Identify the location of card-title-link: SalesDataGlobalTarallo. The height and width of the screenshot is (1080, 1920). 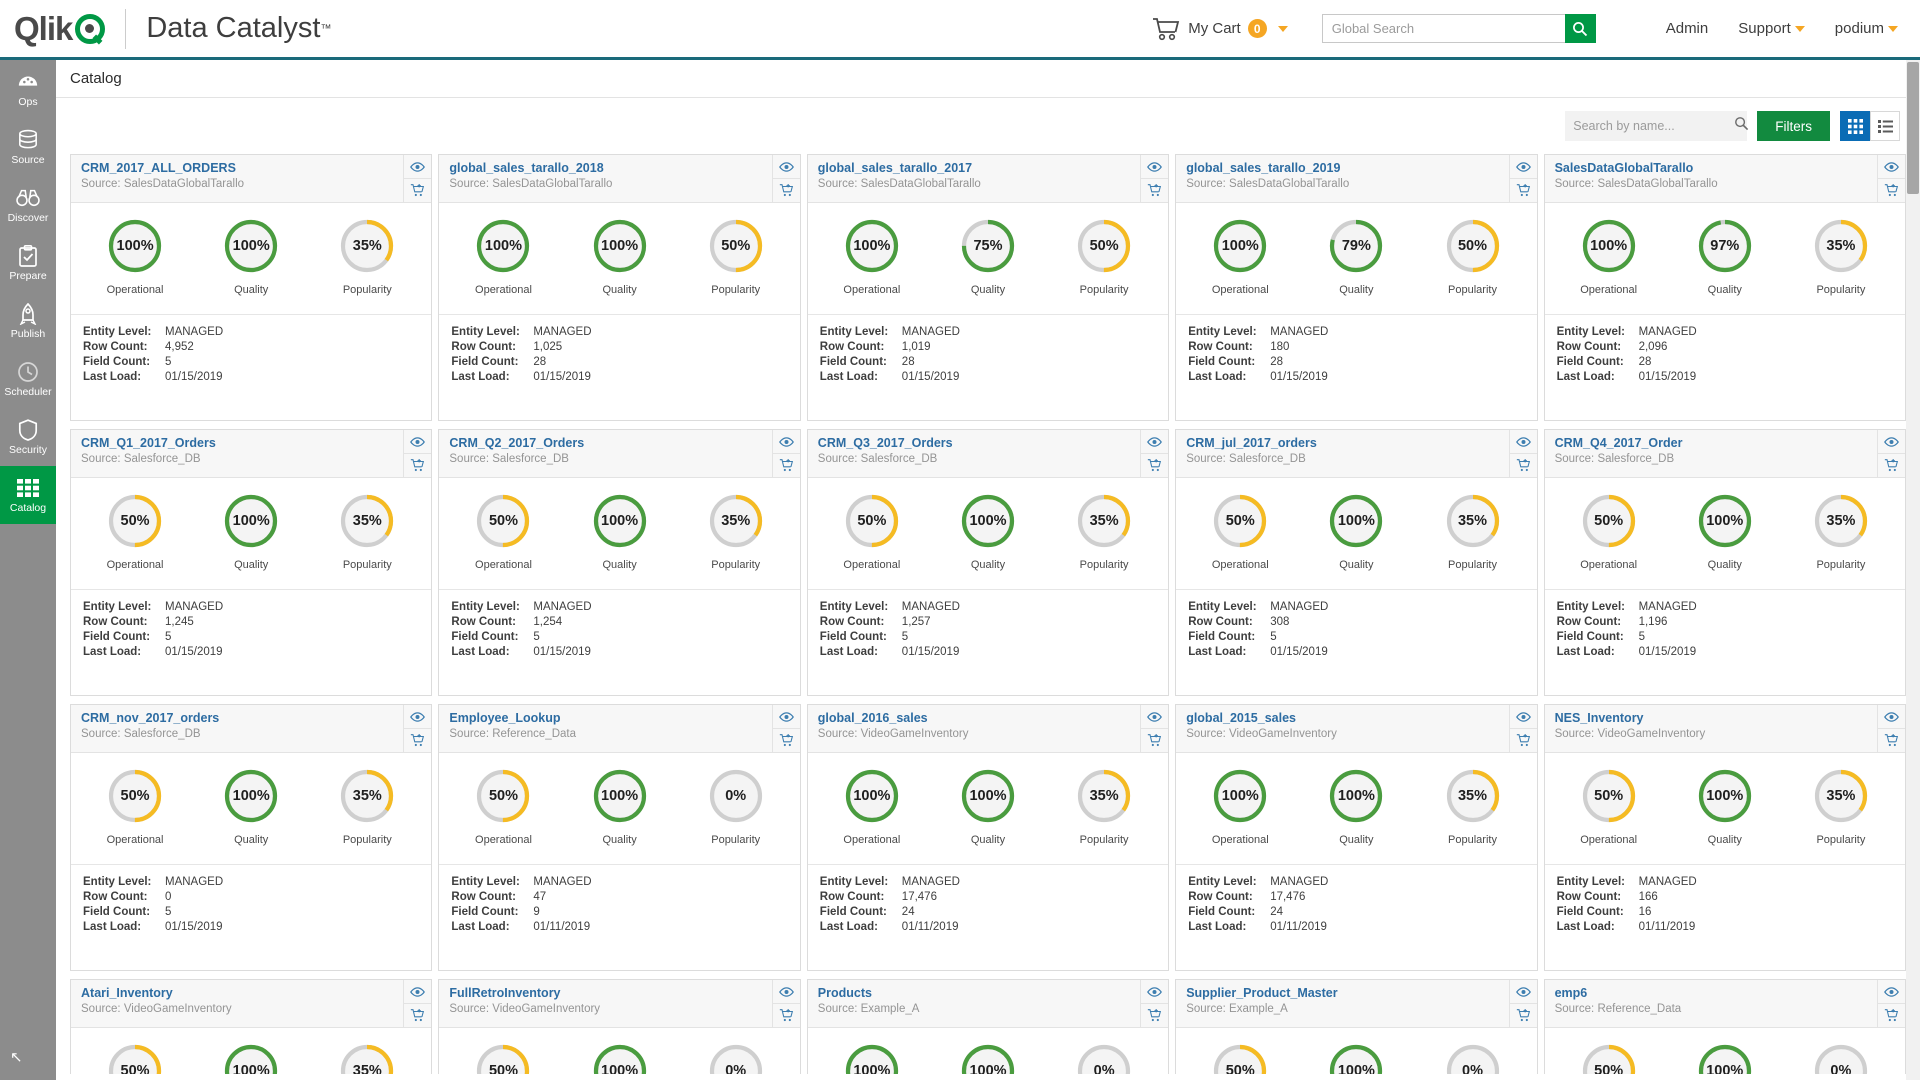
(1711, 168).